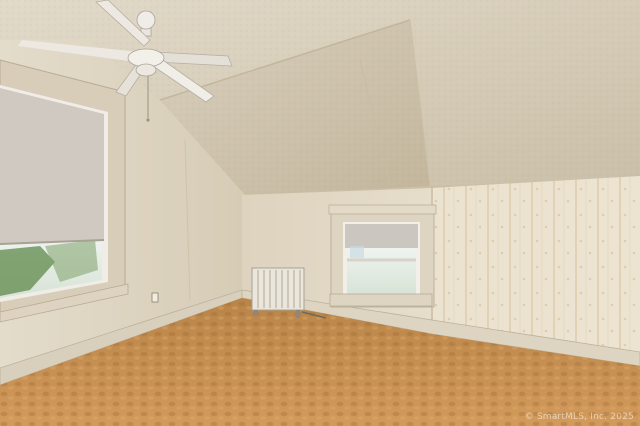  I want to click on wall-outlet, so click(155, 297).